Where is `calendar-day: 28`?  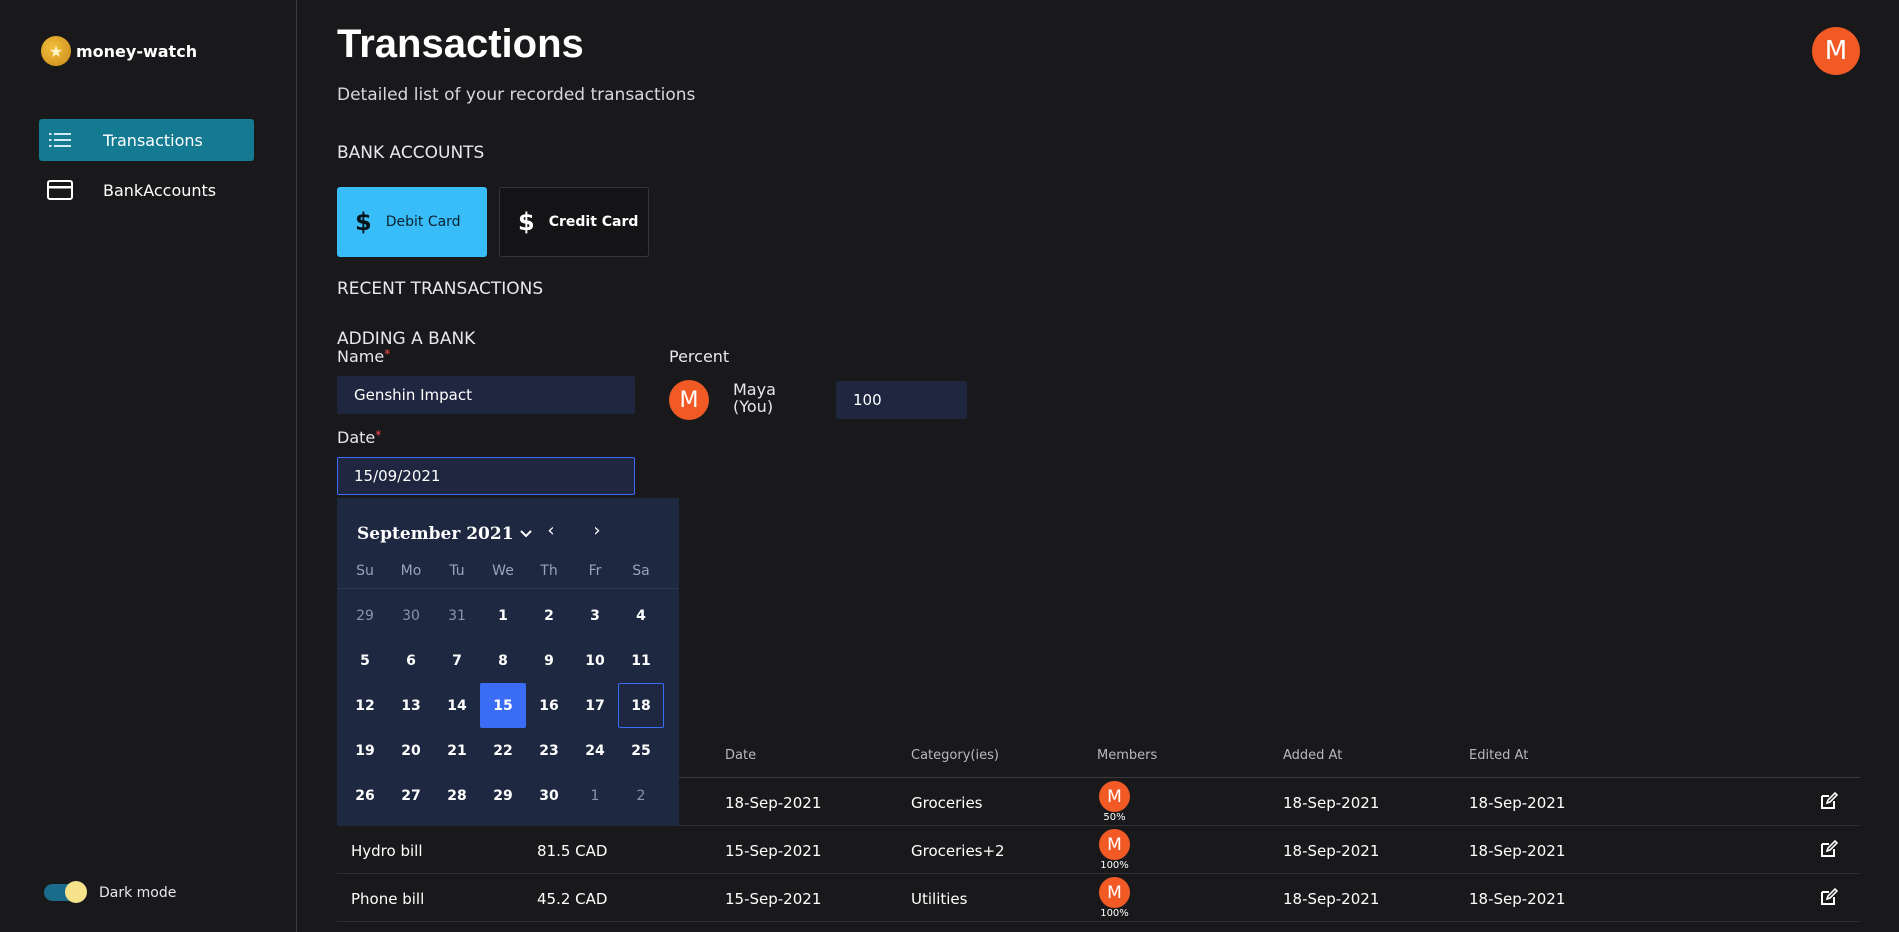 calendar-day: 28 is located at coordinates (457, 795).